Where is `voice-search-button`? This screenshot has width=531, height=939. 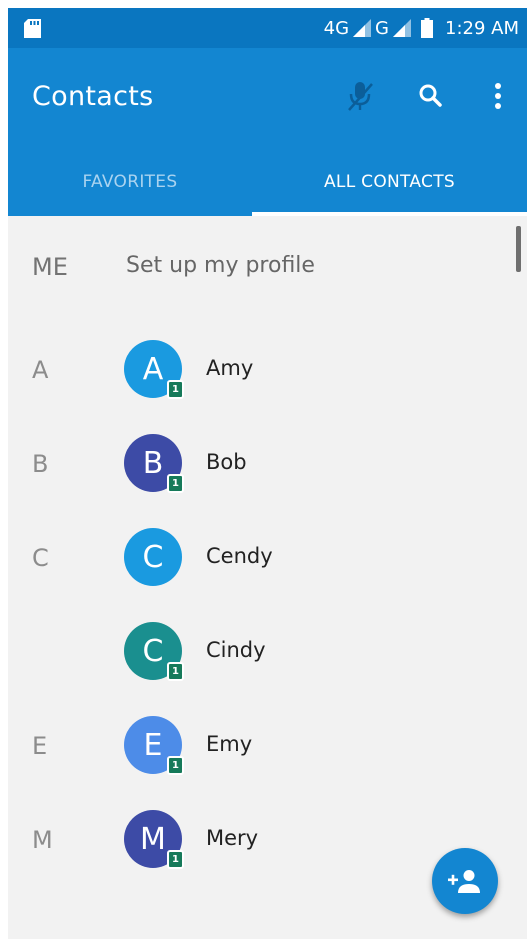
voice-search-button is located at coordinates (360, 96).